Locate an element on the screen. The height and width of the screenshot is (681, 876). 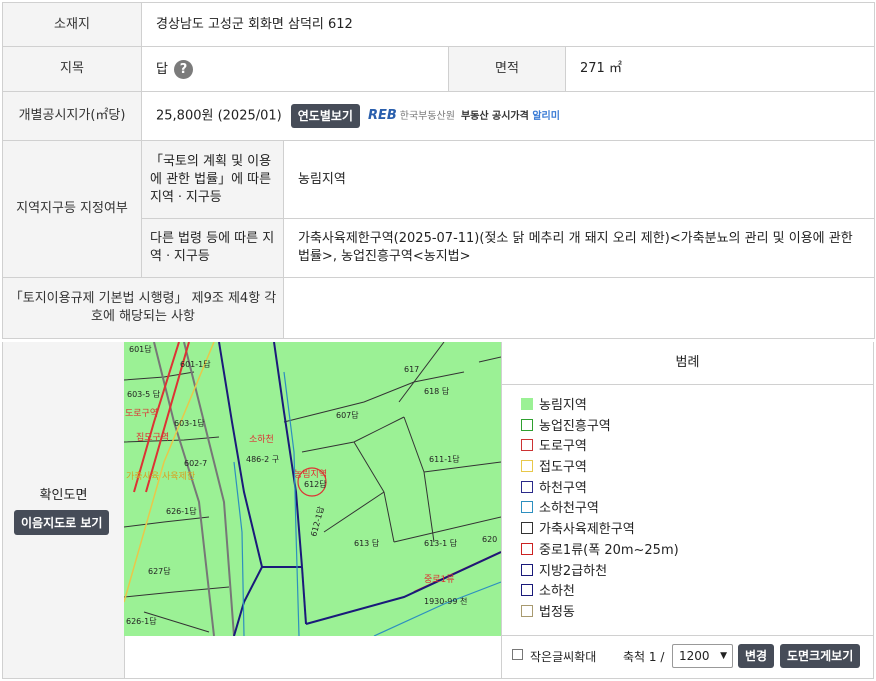
location-label: 소재지 is located at coordinates (72, 24).